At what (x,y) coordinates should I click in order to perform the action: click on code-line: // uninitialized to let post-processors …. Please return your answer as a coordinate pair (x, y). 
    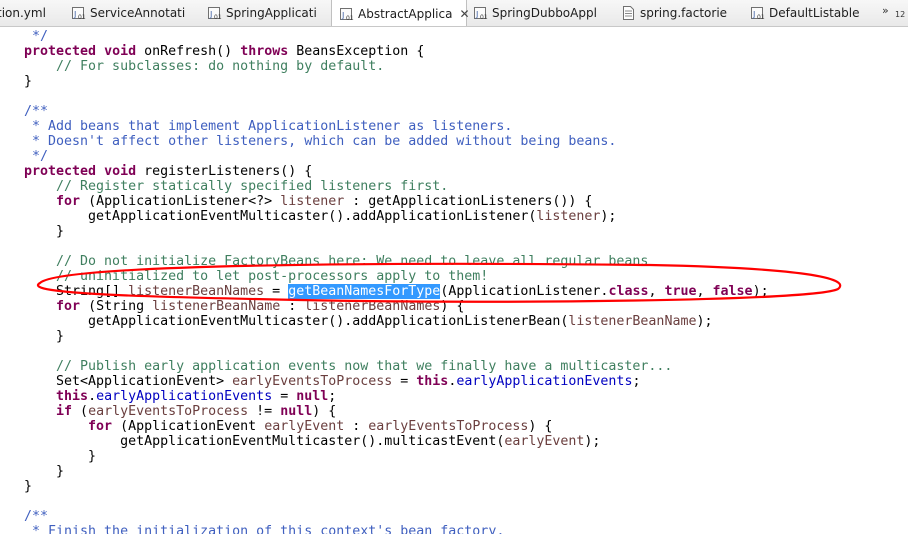
    Looking at the image, I should click on (256, 276).